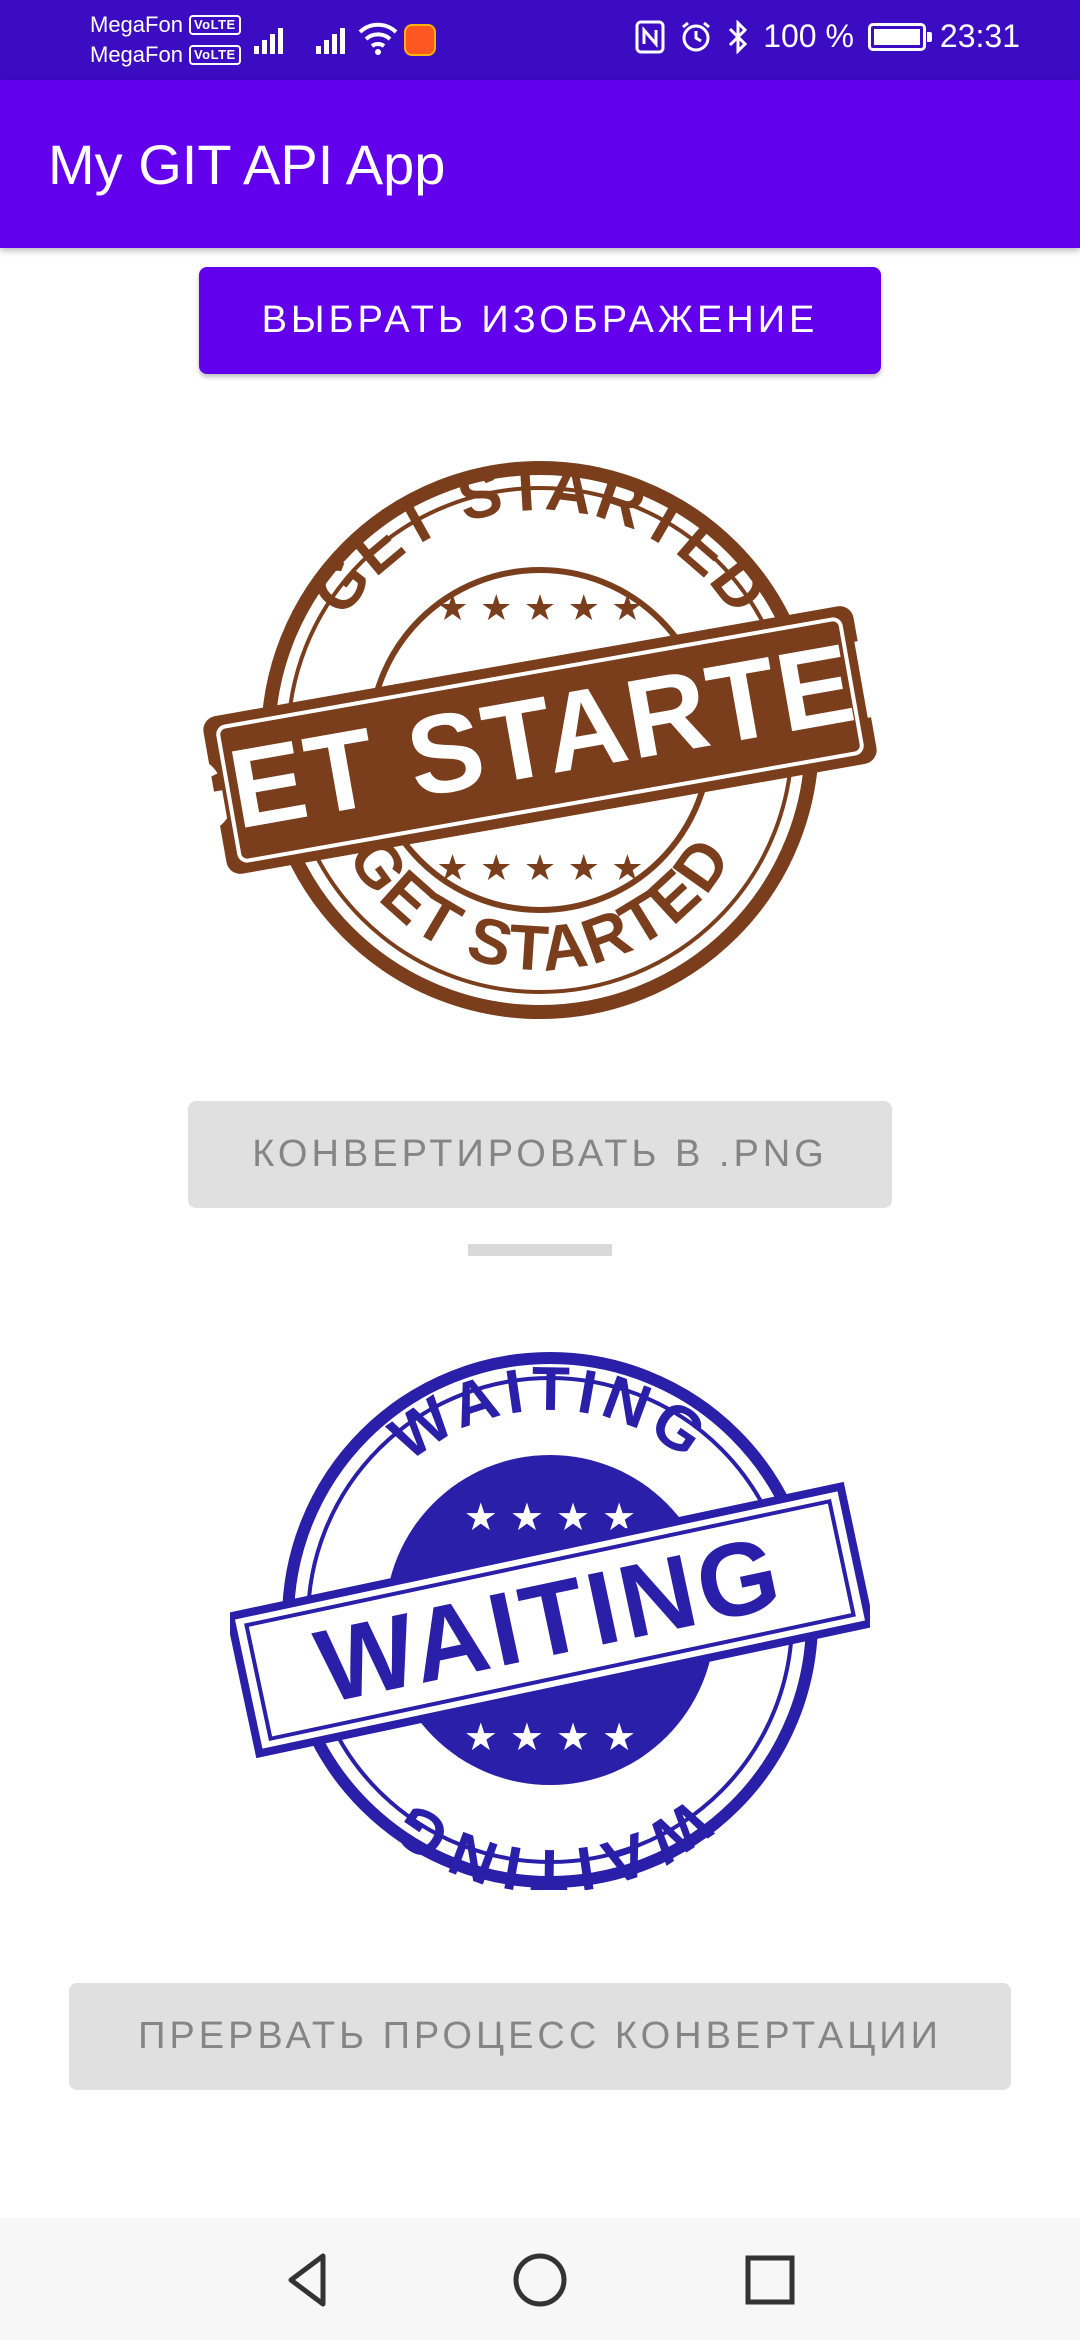 The width and height of the screenshot is (1080, 2340). What do you see at coordinates (165, 40) in the screenshot?
I see `carrier-info: MegaFon VoLTE MegaFon VoLTE` at bounding box center [165, 40].